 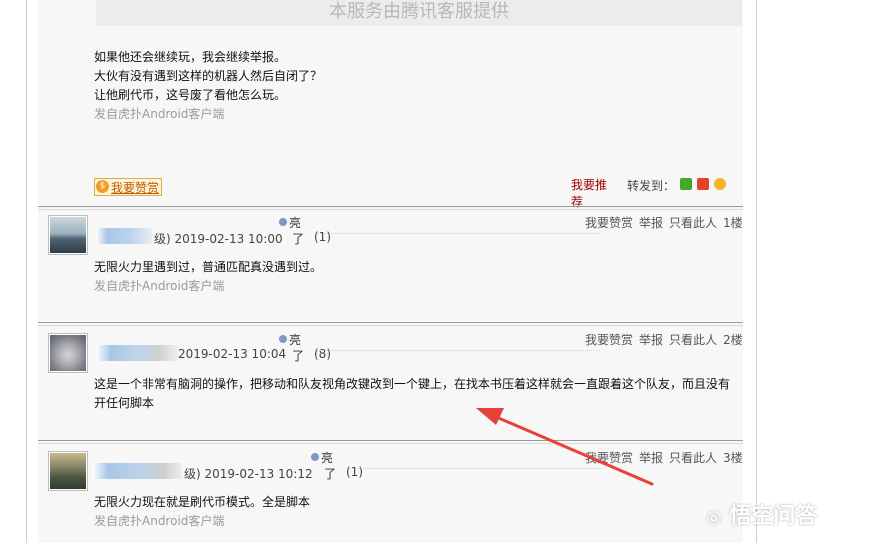 What do you see at coordinates (573, 450) in the screenshot?
I see `arrow-shaft` at bounding box center [573, 450].